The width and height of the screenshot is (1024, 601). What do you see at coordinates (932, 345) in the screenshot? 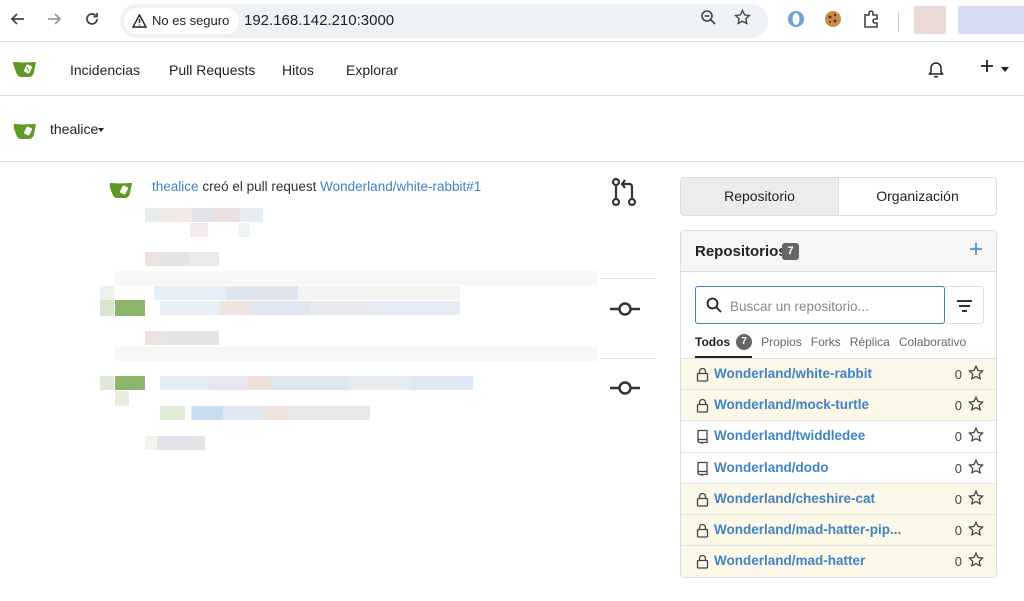
I see `subtab-collaborative: Colaborativo` at bounding box center [932, 345].